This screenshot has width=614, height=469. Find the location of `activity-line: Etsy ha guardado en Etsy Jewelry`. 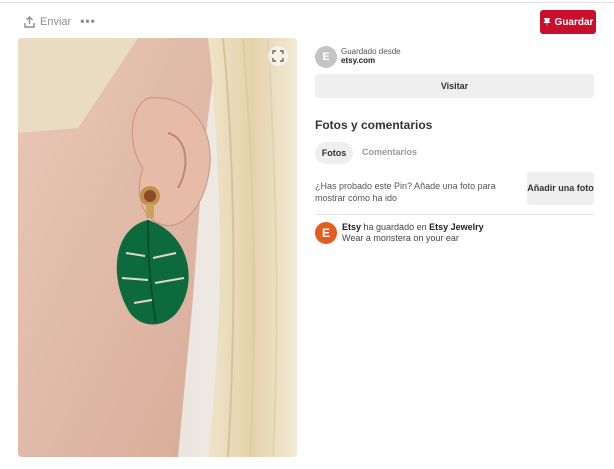

activity-line: Etsy ha guardado en Etsy Jewelry is located at coordinates (413, 227).